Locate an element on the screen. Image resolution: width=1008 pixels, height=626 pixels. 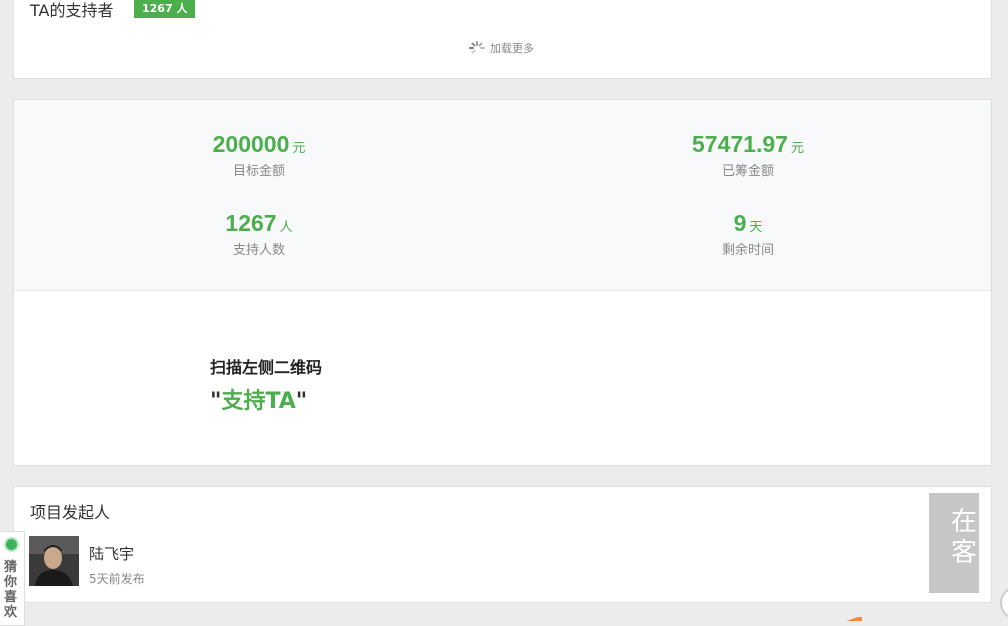
cta-text: 支持TA is located at coordinates (258, 401).